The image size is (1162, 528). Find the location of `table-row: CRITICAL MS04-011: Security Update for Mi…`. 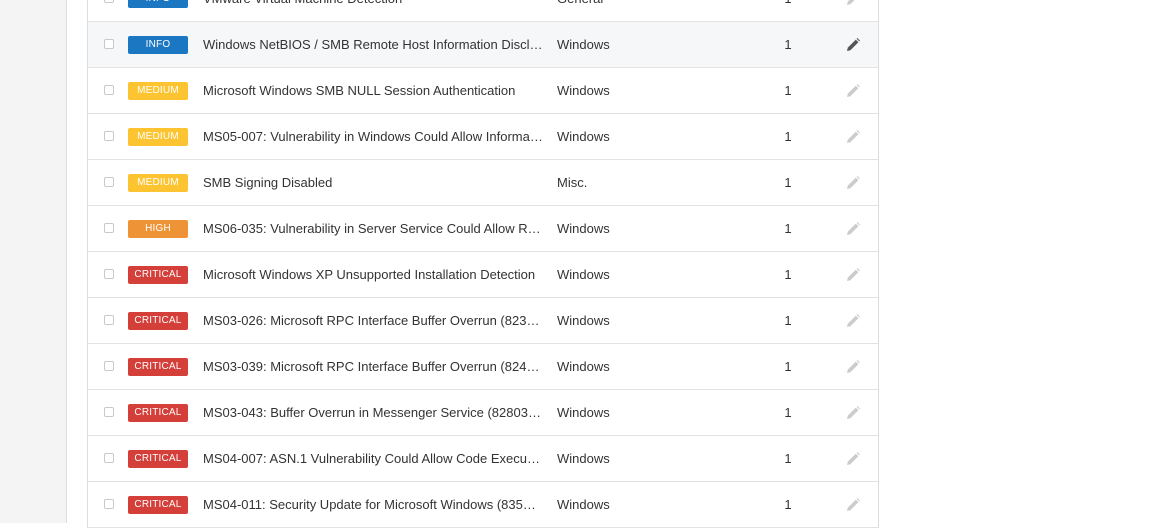

table-row: CRITICAL MS04-011: Security Update for Mi… is located at coordinates (483, 505).